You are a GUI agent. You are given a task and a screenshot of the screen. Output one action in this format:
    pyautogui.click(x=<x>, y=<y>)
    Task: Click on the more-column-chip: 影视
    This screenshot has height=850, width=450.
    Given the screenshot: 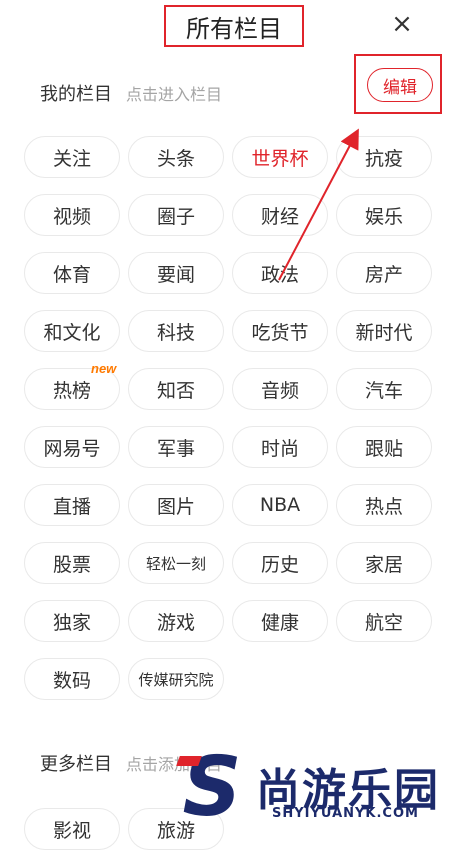 What is the action you would take?
    pyautogui.click(x=72, y=829)
    